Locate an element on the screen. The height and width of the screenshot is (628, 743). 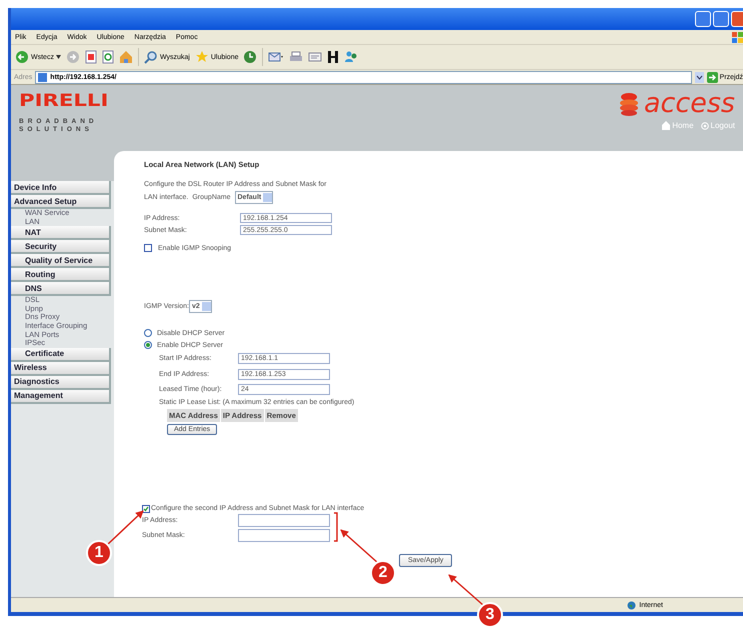
page-icon is located at coordinates (43, 77).